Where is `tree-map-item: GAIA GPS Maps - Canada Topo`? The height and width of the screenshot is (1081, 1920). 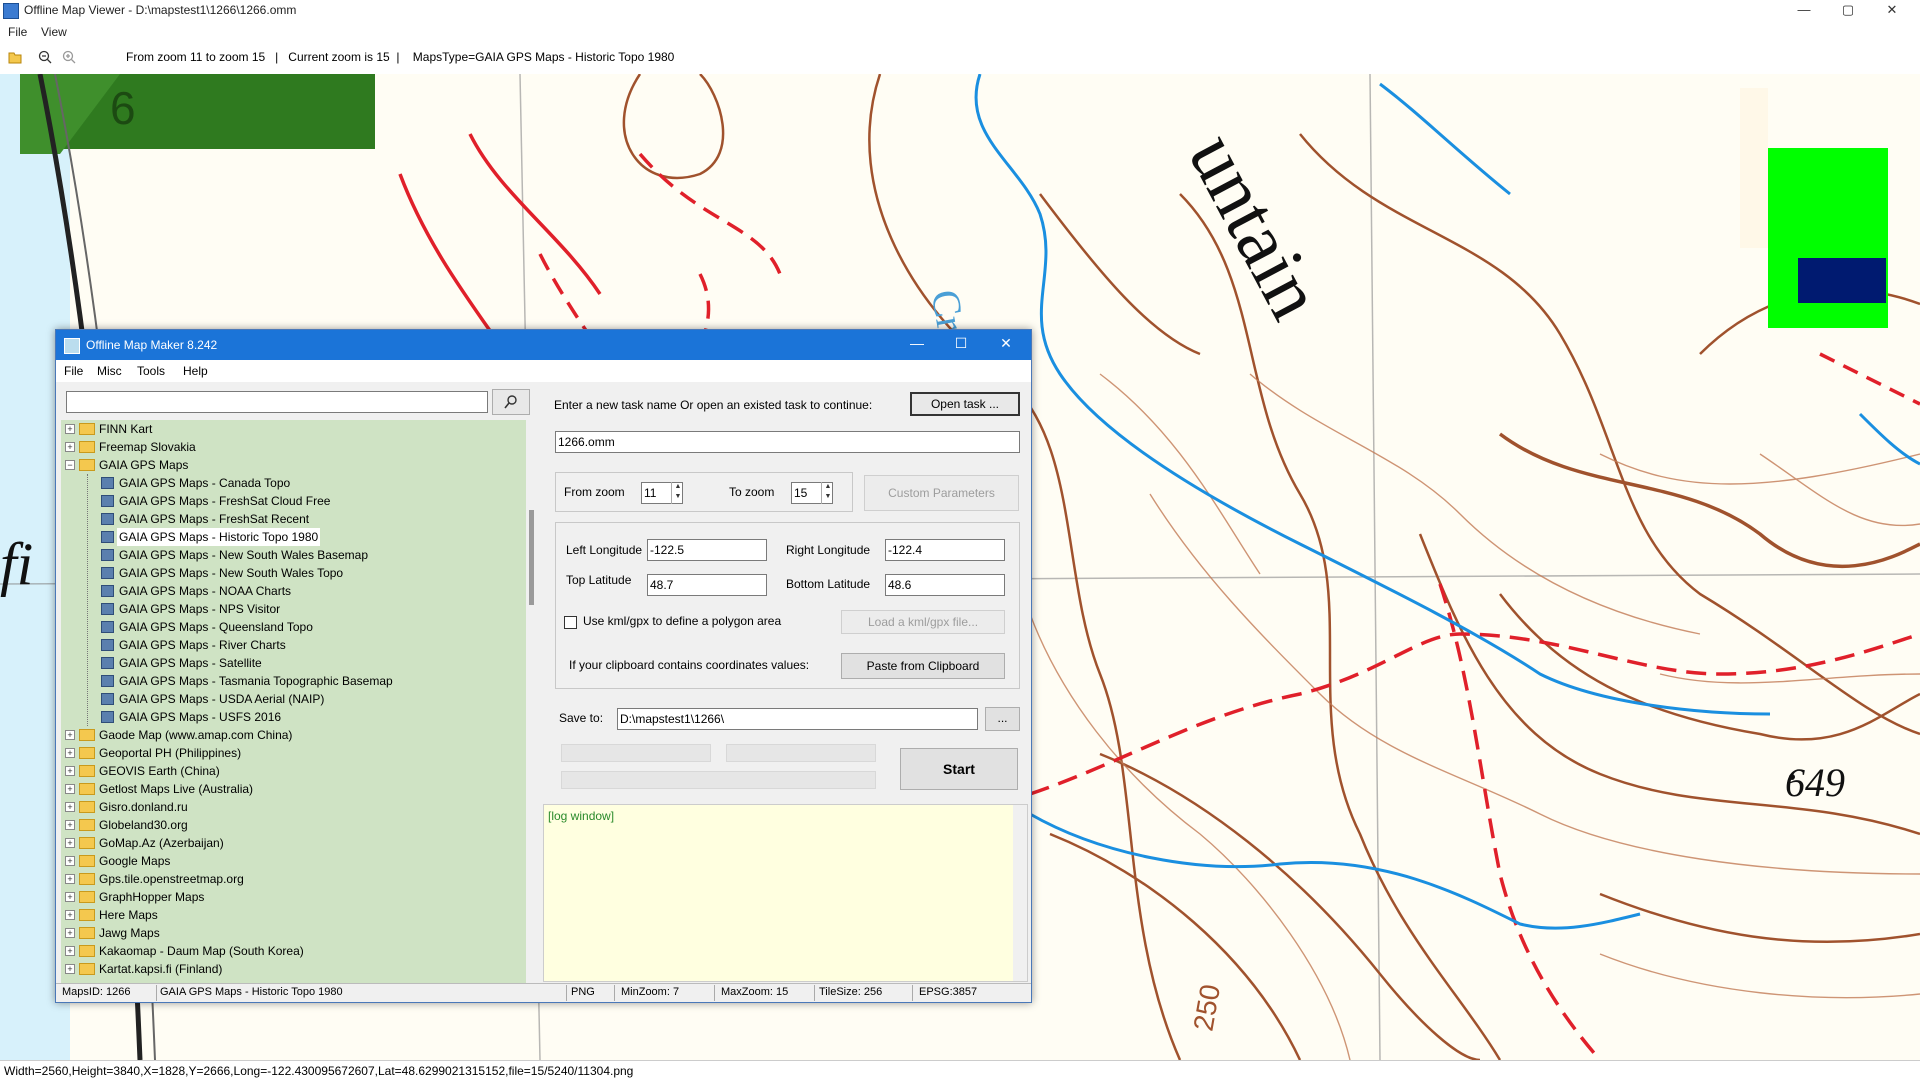
tree-map-item: GAIA GPS Maps - Canada Topo is located at coordinates (296, 483).